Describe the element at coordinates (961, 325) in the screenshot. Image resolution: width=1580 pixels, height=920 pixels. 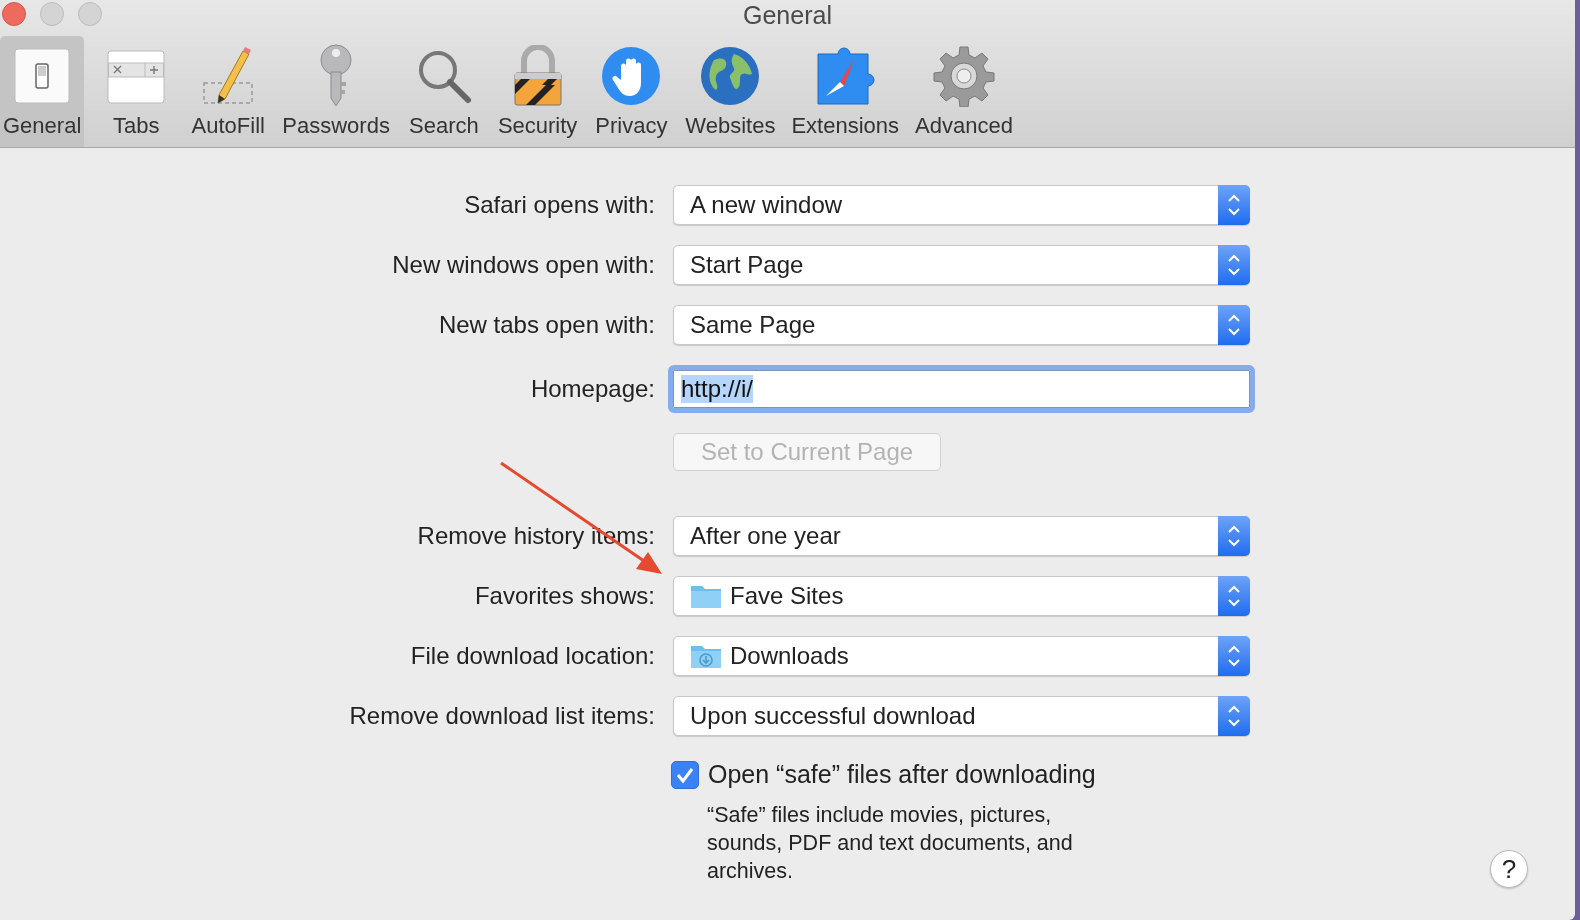
I see `popup-menu: Same Page` at that location.